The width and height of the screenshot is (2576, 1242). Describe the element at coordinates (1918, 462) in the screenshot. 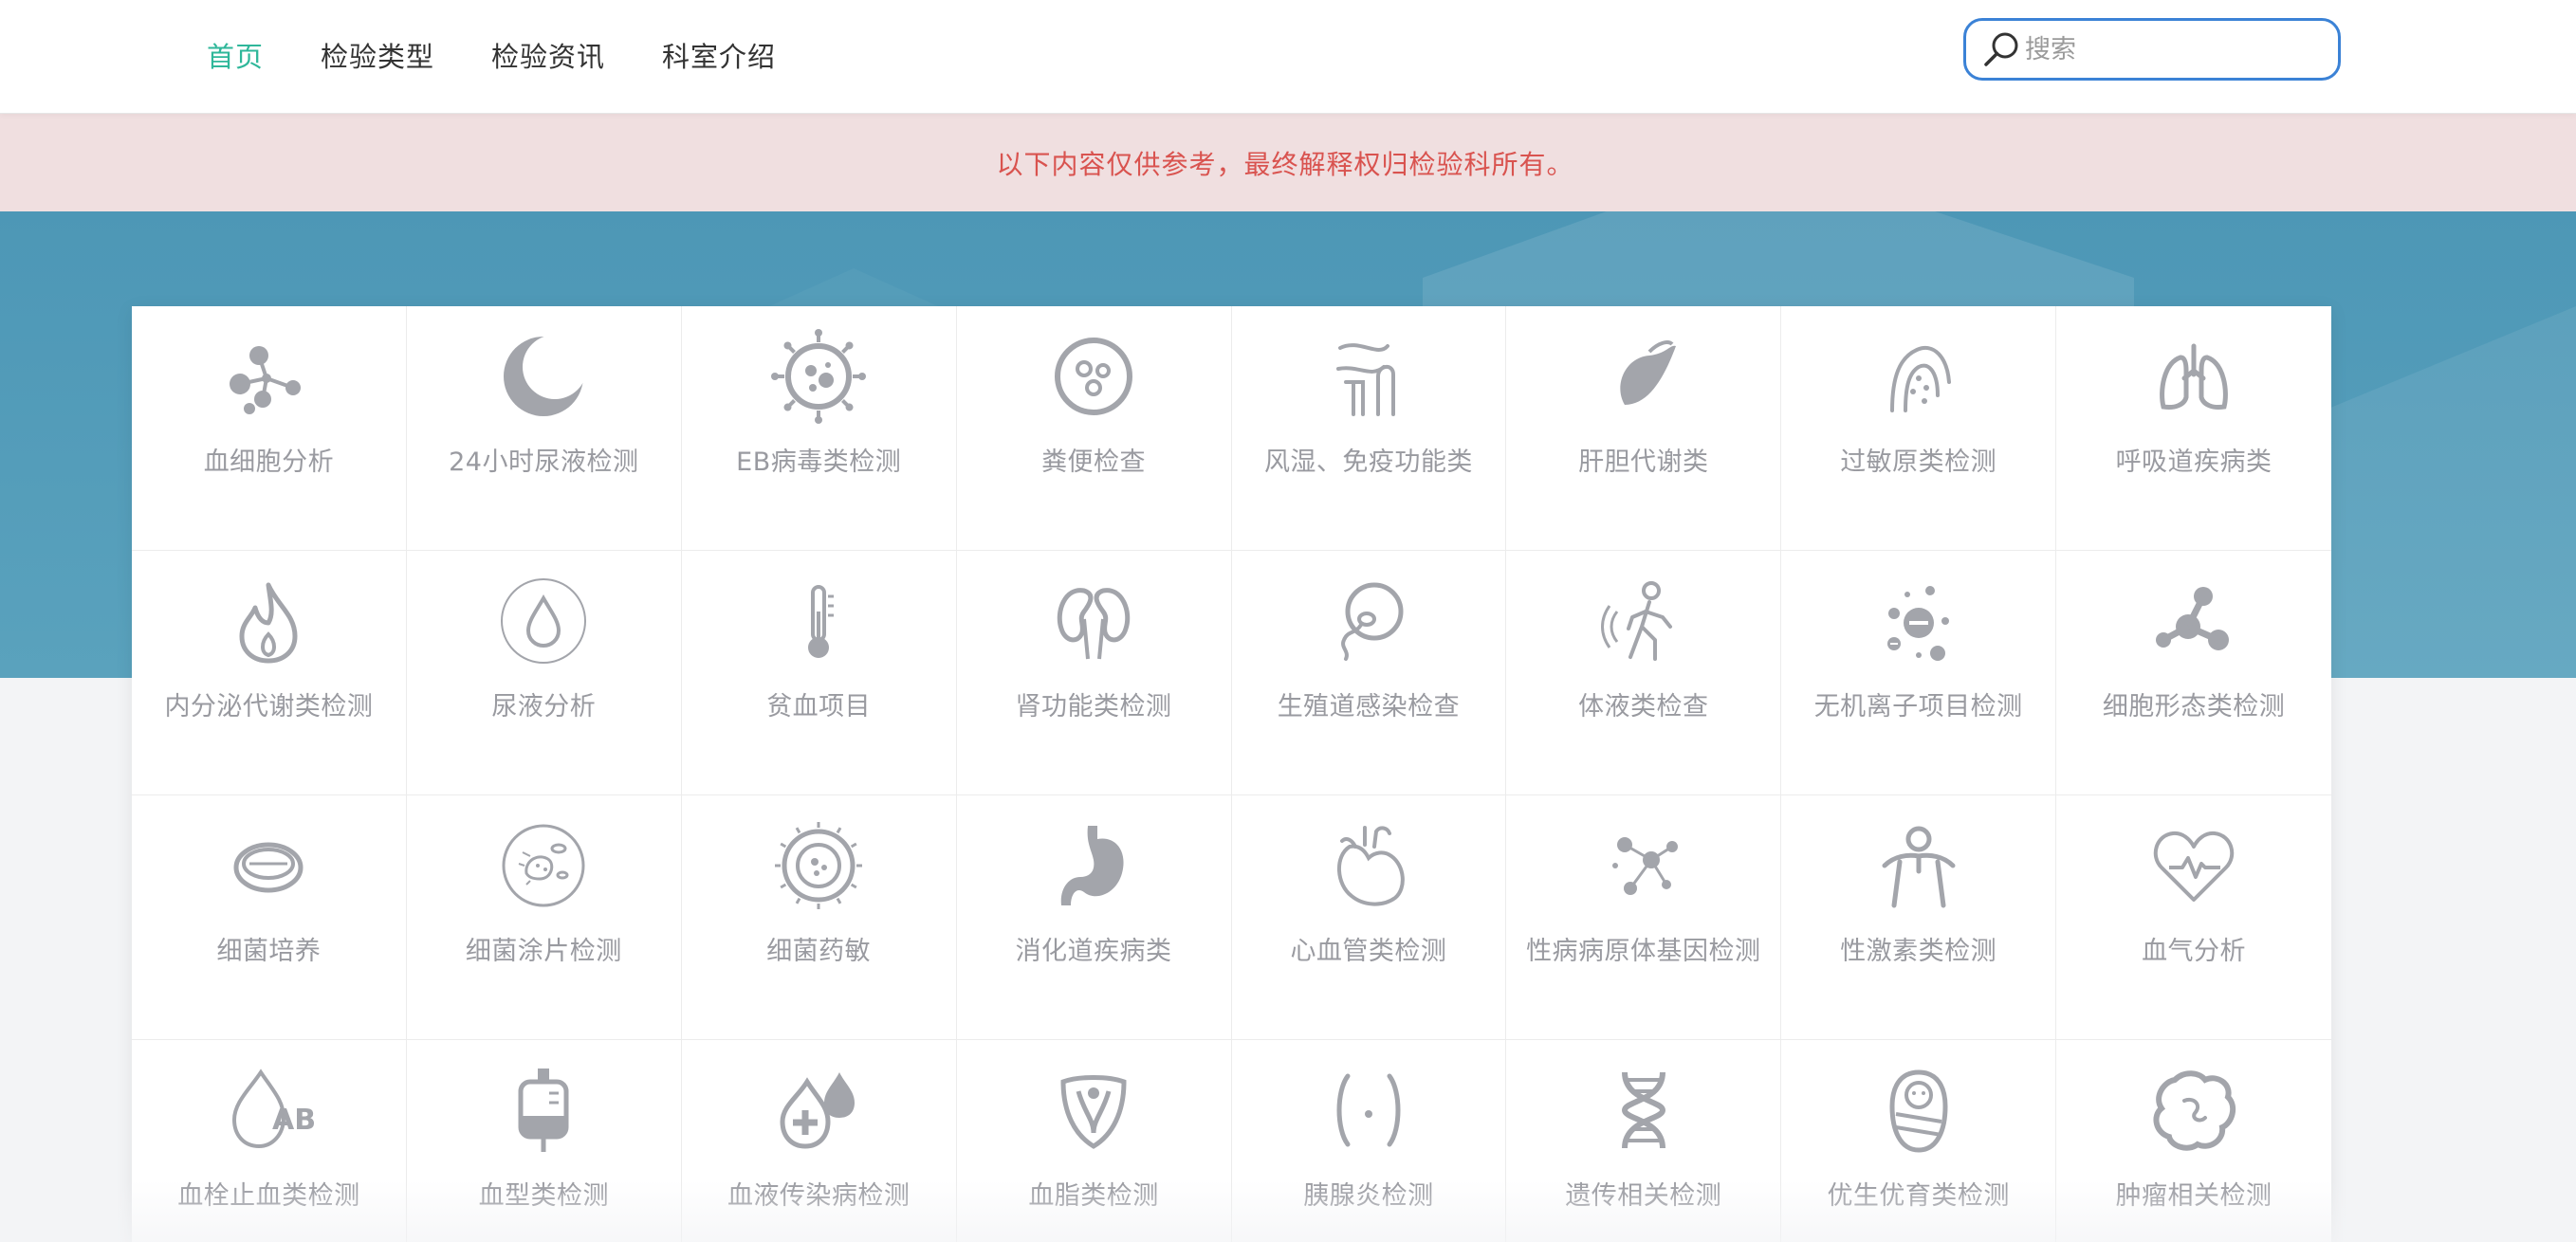

I see `category-label: 过敏原类检测` at that location.